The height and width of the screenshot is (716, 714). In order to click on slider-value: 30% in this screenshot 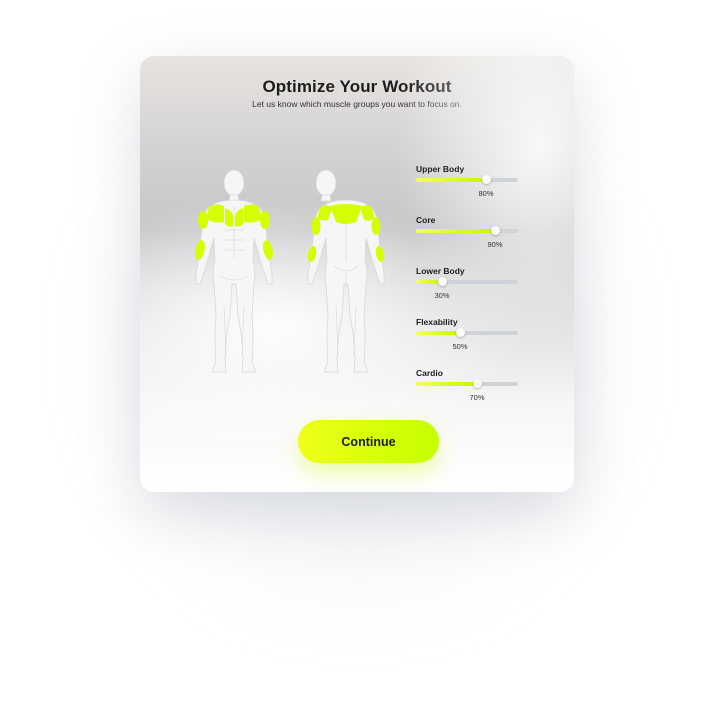, I will do `click(442, 295)`.